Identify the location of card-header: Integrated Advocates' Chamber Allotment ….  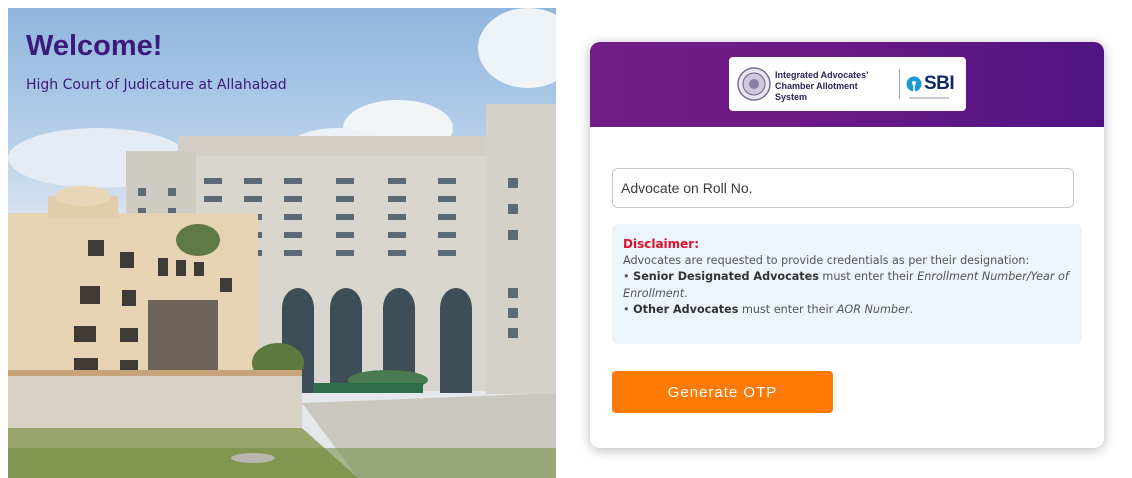
(847, 84).